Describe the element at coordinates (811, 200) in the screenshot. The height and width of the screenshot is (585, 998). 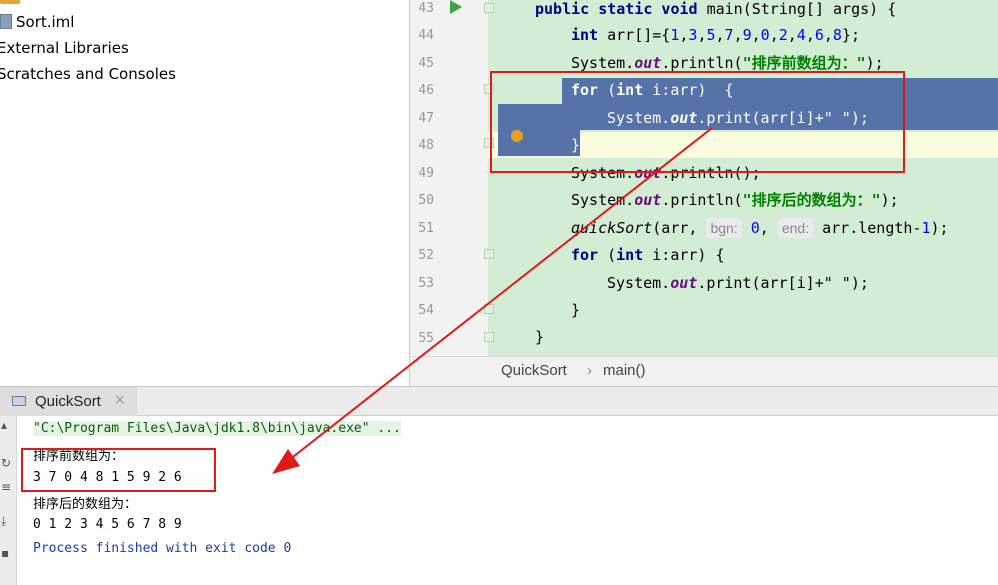
I see `code-token: "排序后的数组为："` at that location.